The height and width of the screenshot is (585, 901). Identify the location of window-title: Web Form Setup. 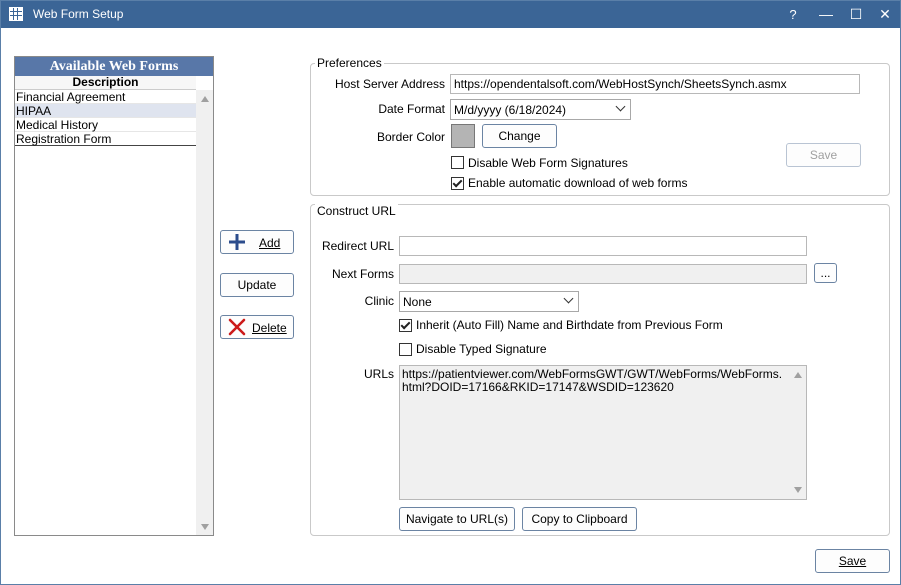
(78, 14).